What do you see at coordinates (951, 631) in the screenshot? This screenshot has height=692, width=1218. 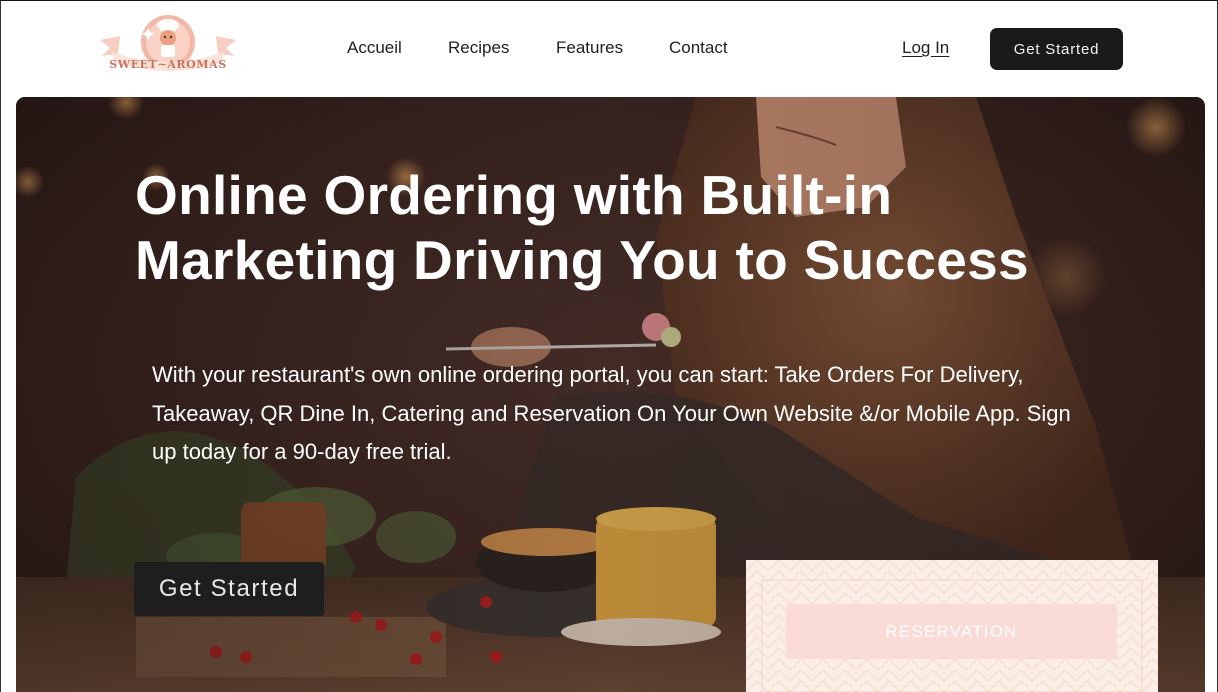 I see `reservation-button: RESERVATION` at bounding box center [951, 631].